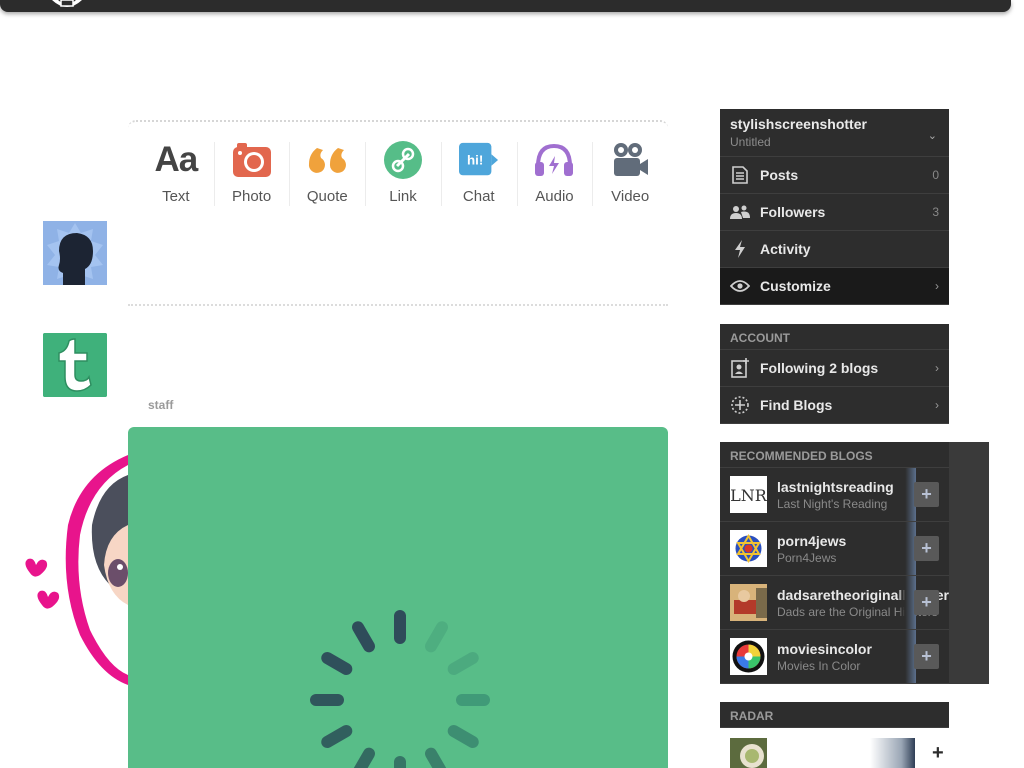 Image resolution: width=1024 pixels, height=768 pixels. I want to click on sidebar-item-label: Following 2 blogs, so click(819, 368).